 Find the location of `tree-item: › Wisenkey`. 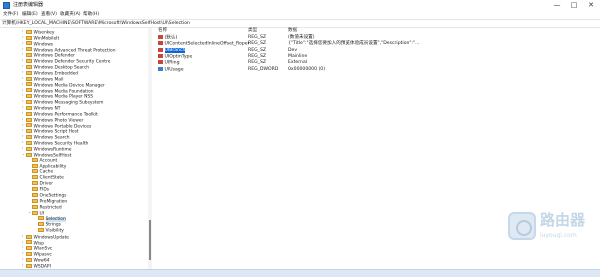

tree-item: › Wisenkey is located at coordinates (38, 32).